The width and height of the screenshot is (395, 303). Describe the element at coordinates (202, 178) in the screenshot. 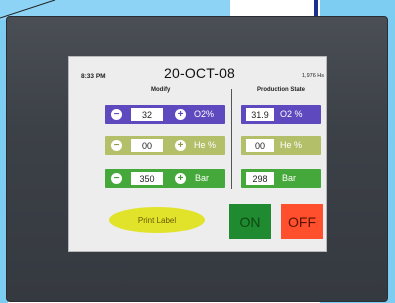

I see `pressure-modify-unit: Bar` at that location.